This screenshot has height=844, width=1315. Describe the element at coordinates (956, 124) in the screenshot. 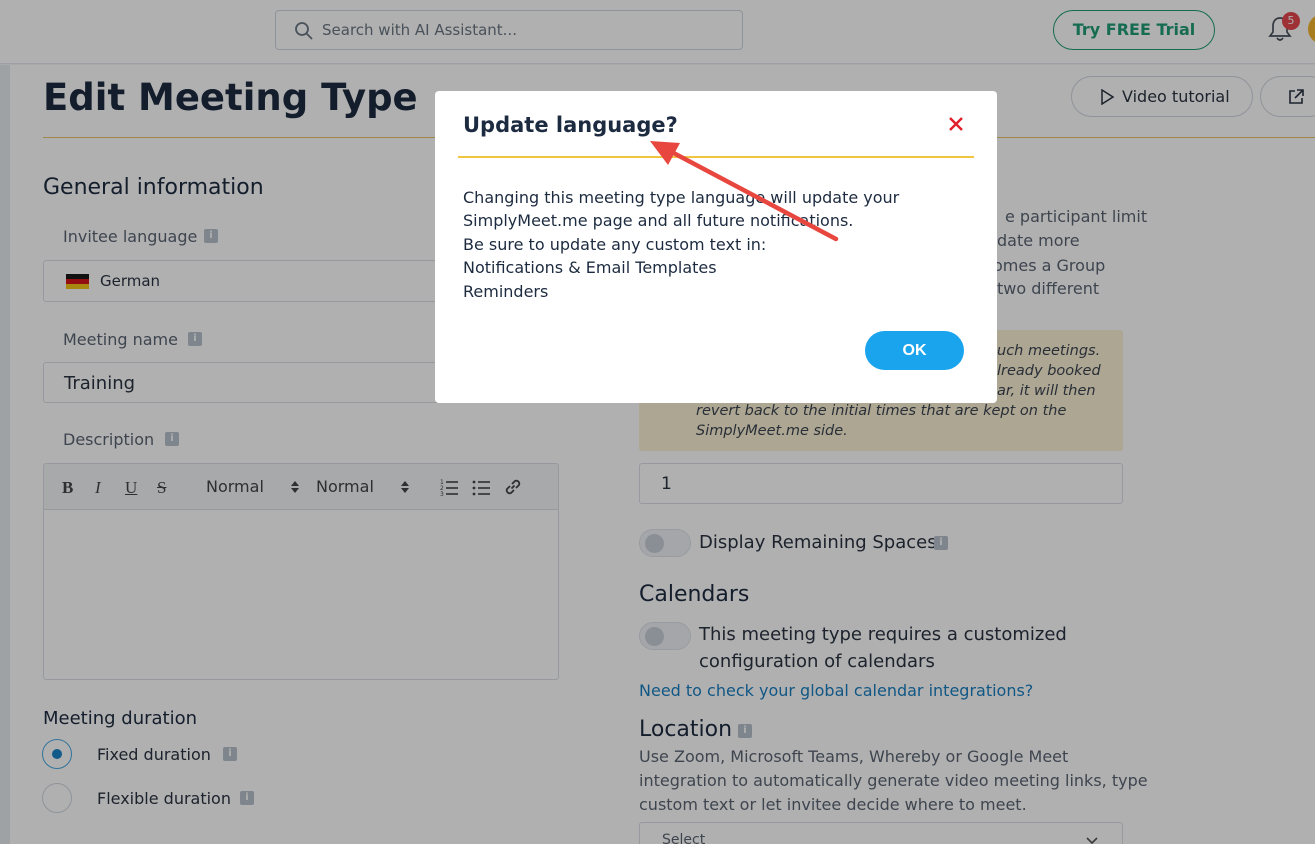

I see `close-icon` at that location.